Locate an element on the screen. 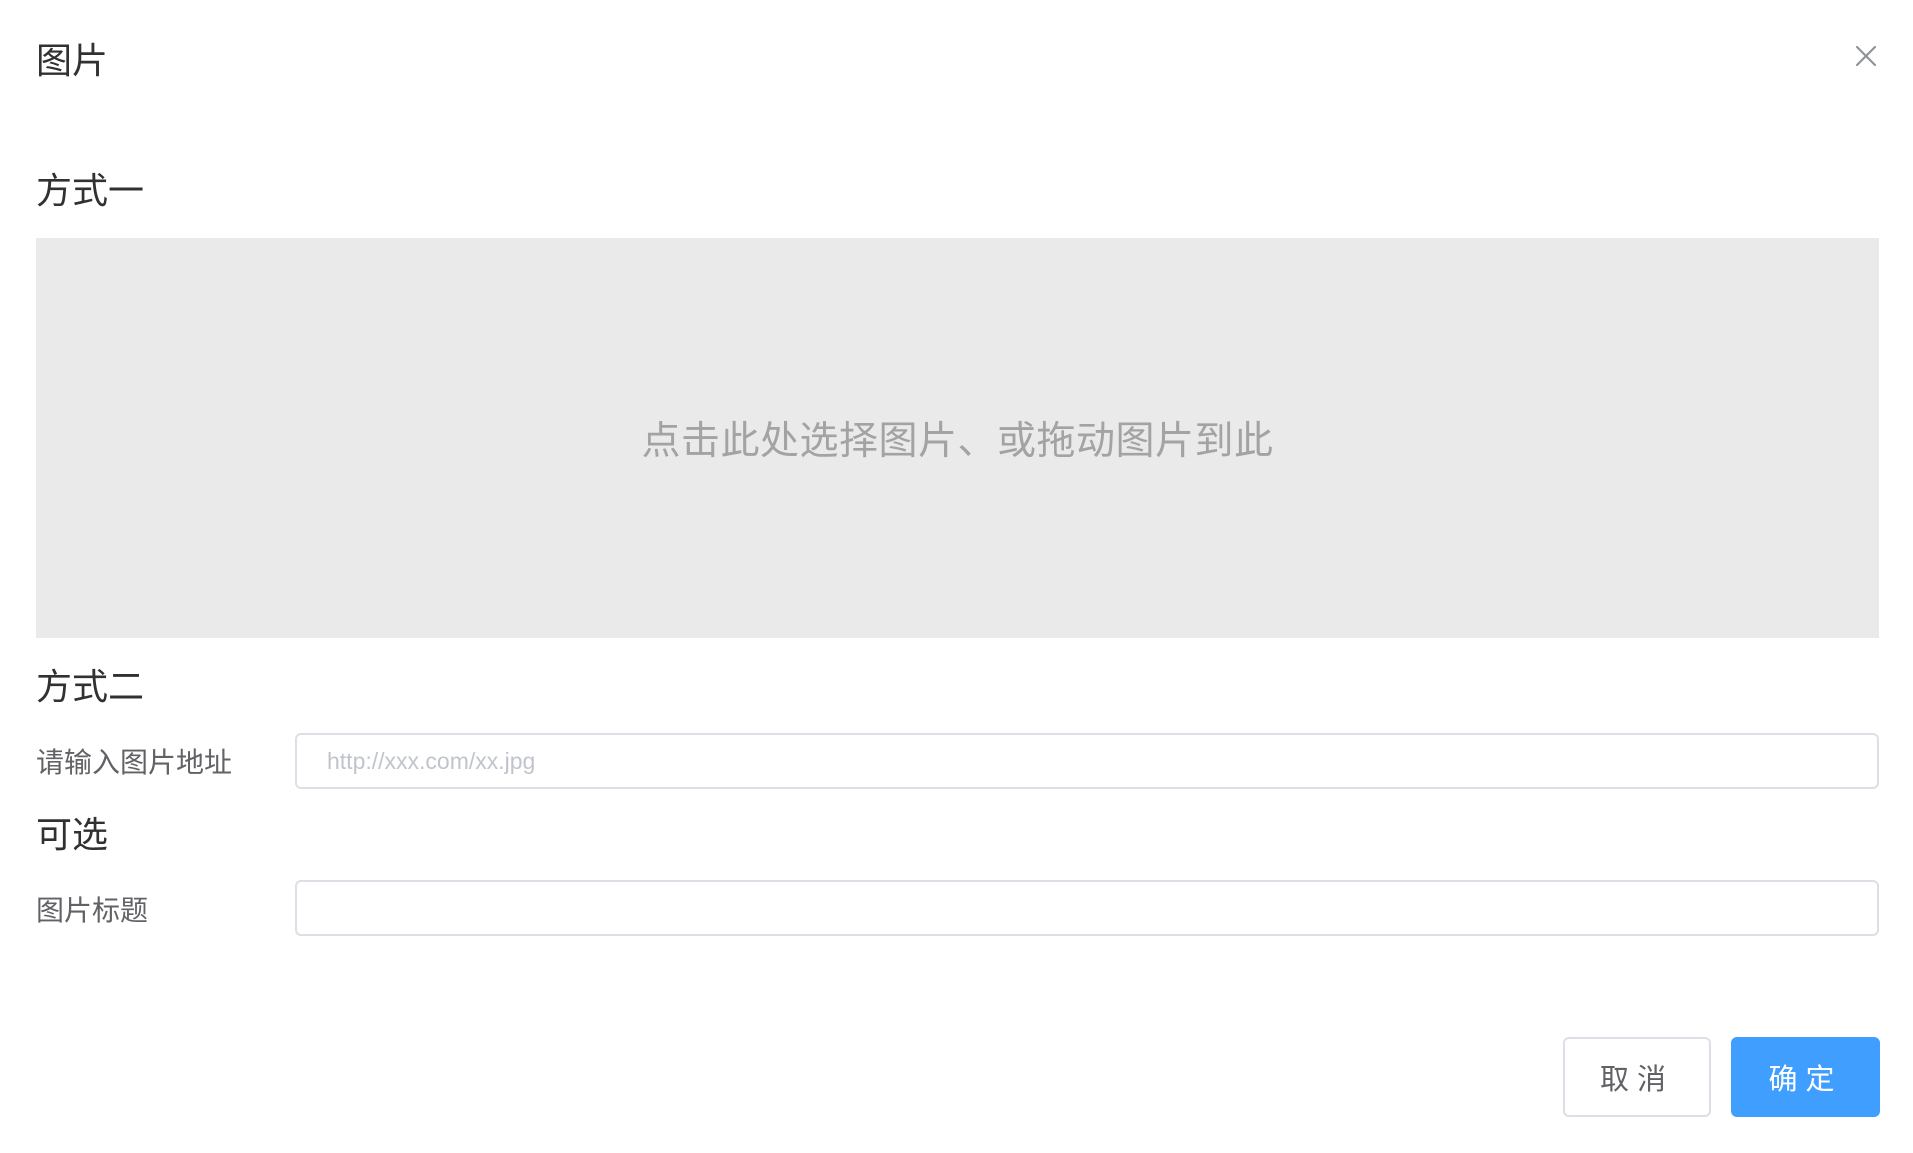 Image resolution: width=1913 pixels, height=1153 pixels. image-url-input is located at coordinates (1087, 761).